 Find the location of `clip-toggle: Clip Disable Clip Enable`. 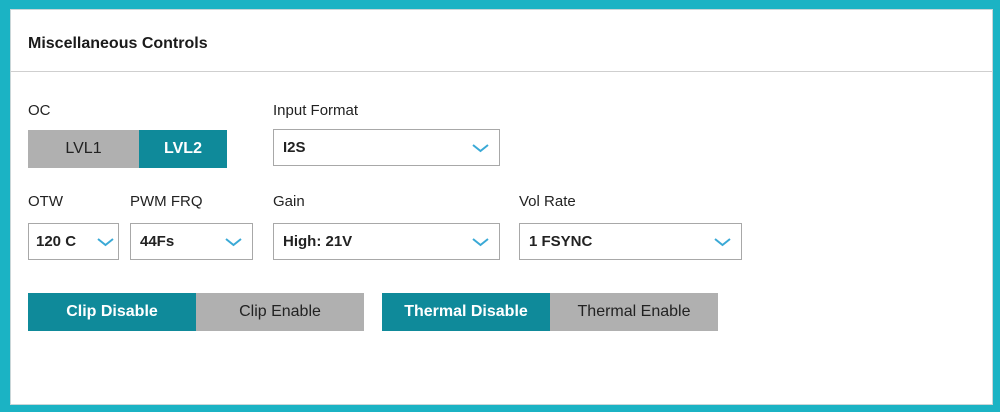

clip-toggle: Clip Disable Clip Enable is located at coordinates (196, 312).